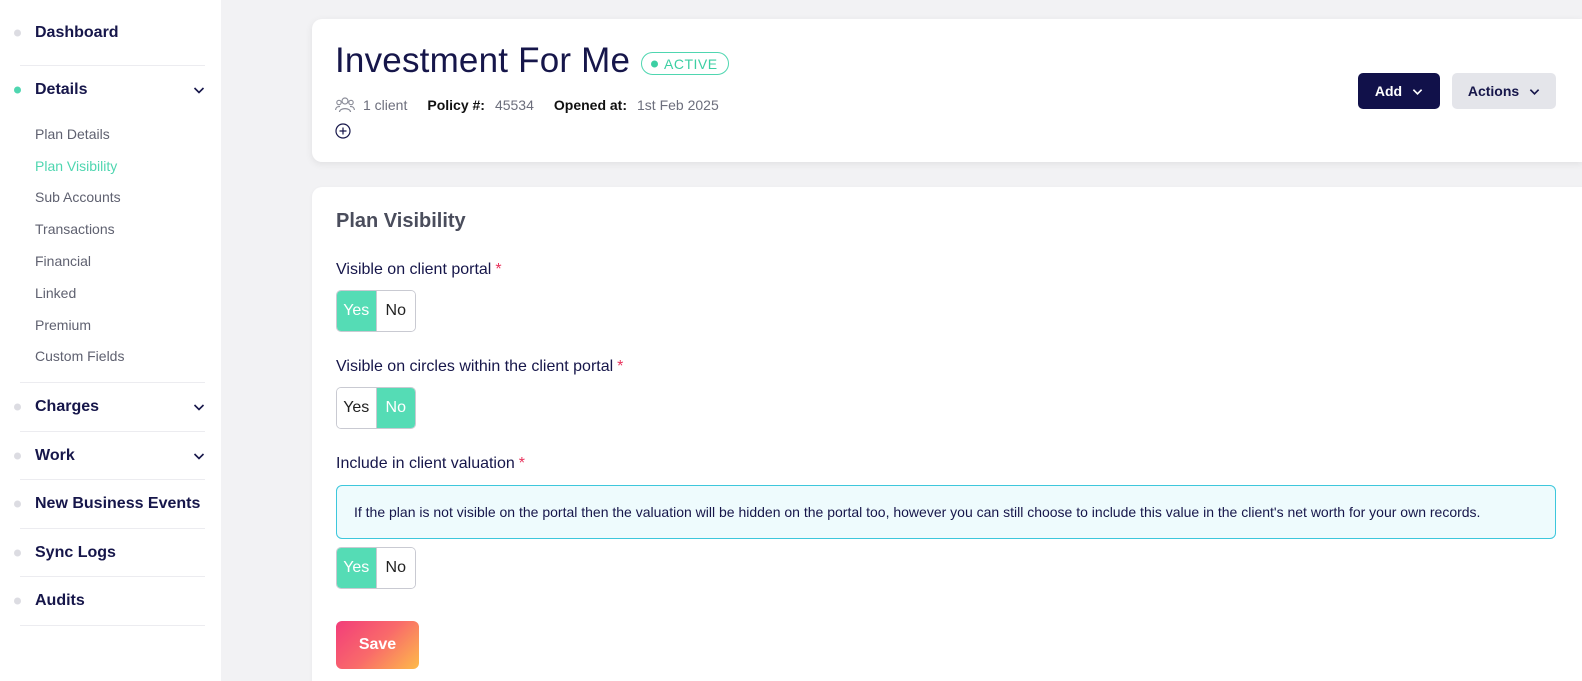 Image resolution: width=1582 pixels, height=681 pixels. What do you see at coordinates (654, 63) in the screenshot?
I see `status-dot-icon` at bounding box center [654, 63].